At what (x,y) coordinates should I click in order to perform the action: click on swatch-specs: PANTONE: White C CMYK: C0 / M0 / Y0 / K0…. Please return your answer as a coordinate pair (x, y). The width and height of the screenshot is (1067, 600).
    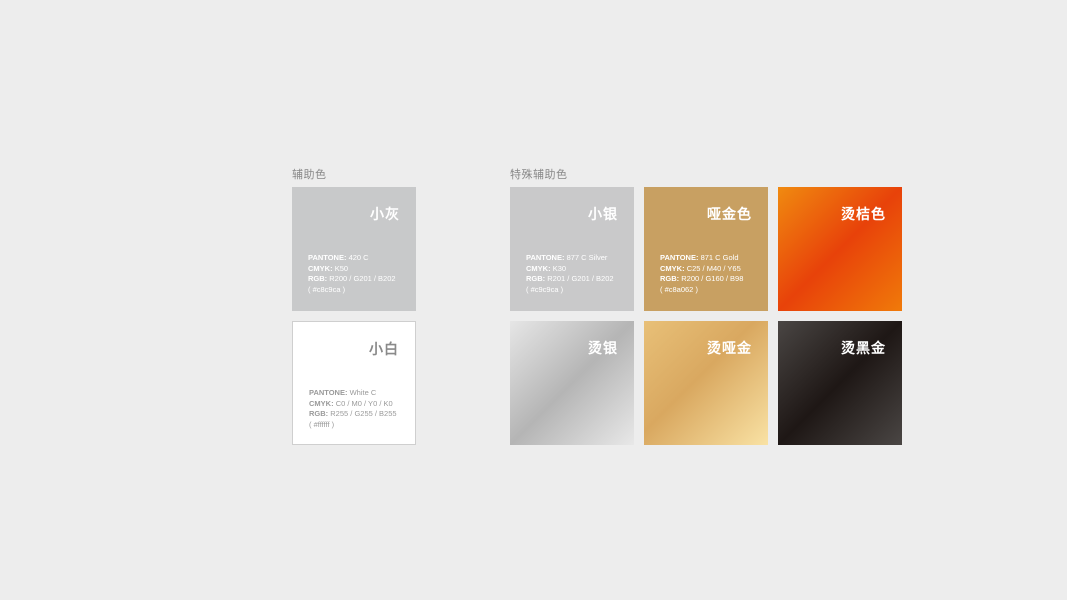
    Looking at the image, I should click on (353, 409).